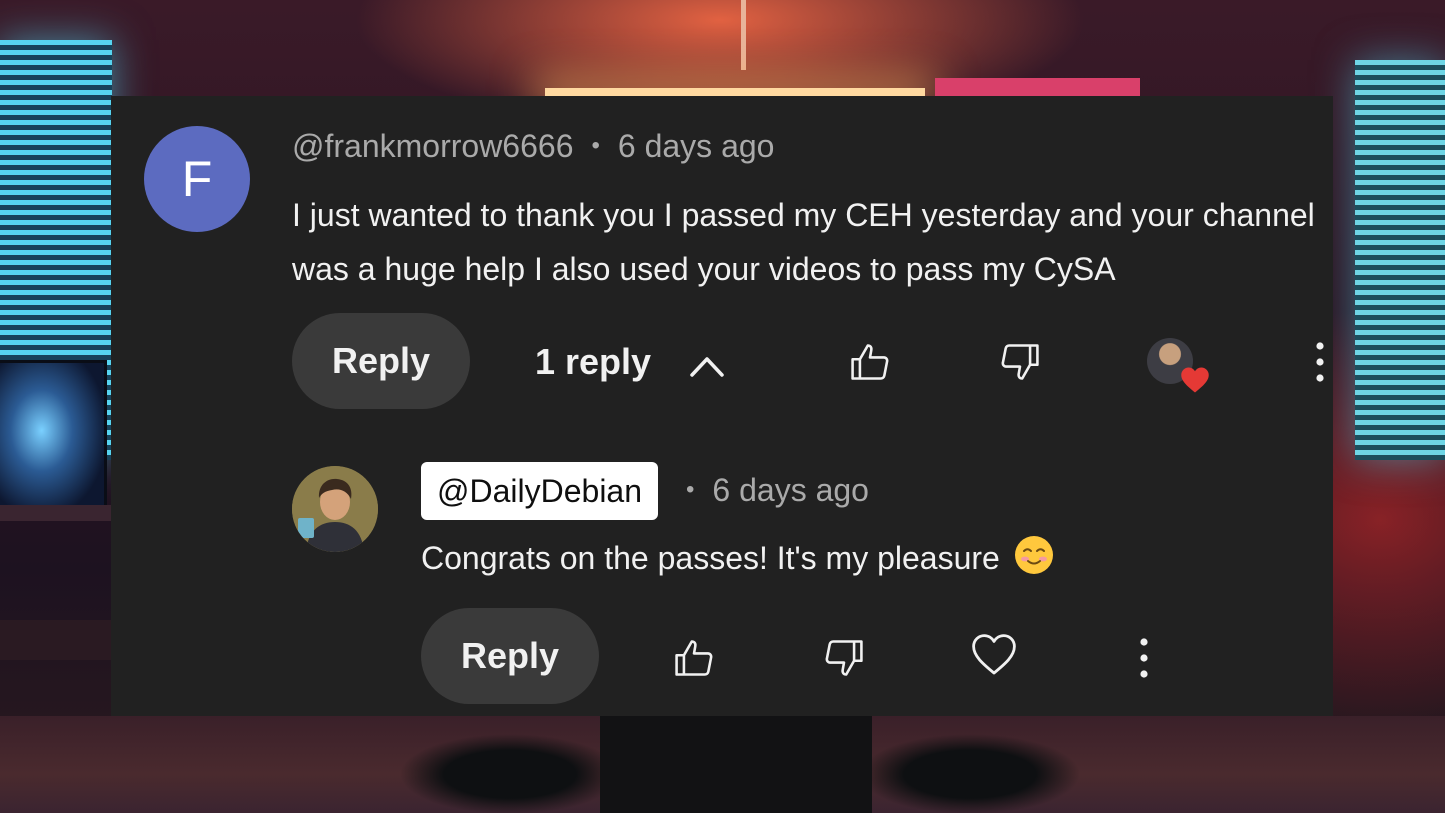 This screenshot has height=813, width=1445. I want to click on reply-button-nested: Reply, so click(510, 656).